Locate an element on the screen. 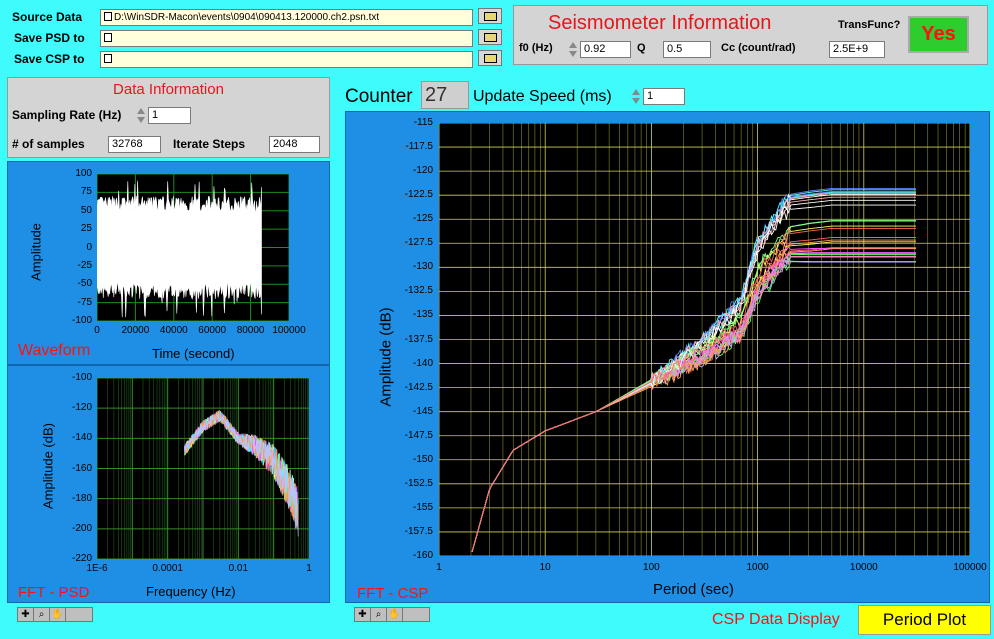 The height and width of the screenshot is (639, 994). sampling-rate-label: Sampling Rate (Hz) is located at coordinates (67, 115).